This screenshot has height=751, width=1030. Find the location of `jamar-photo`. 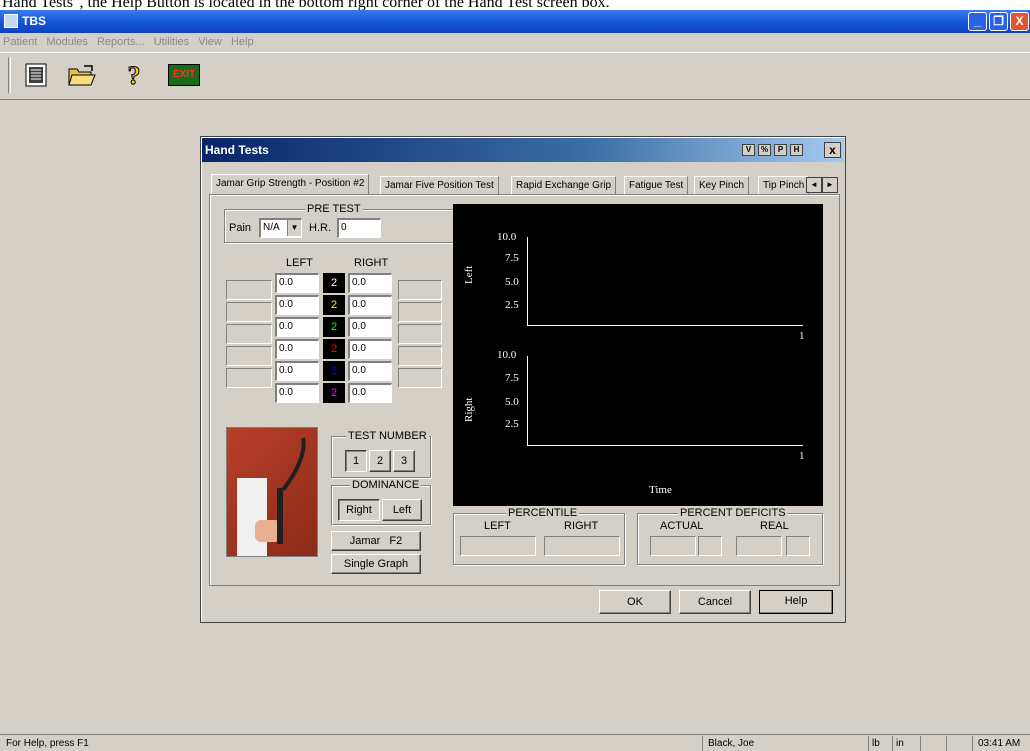

jamar-photo is located at coordinates (272, 492).